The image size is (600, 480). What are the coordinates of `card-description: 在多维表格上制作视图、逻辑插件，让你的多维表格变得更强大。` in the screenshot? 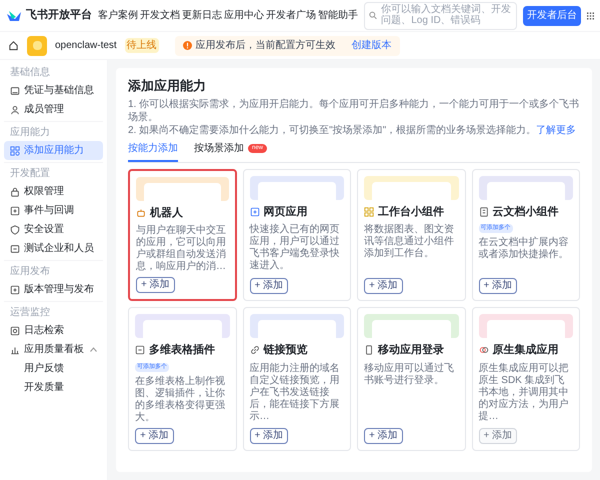 It's located at (180, 400).